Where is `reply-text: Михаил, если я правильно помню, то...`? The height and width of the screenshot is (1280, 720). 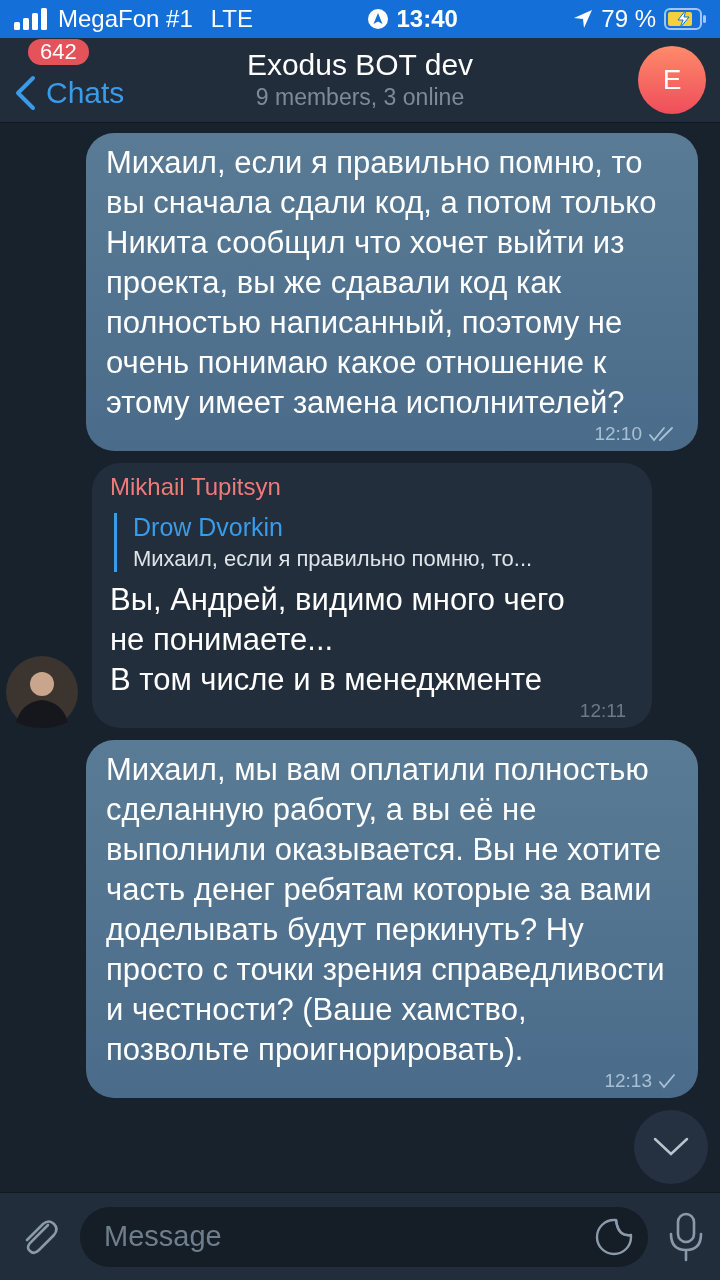 reply-text: Михаил, если я правильно помню, то... is located at coordinates (333, 559).